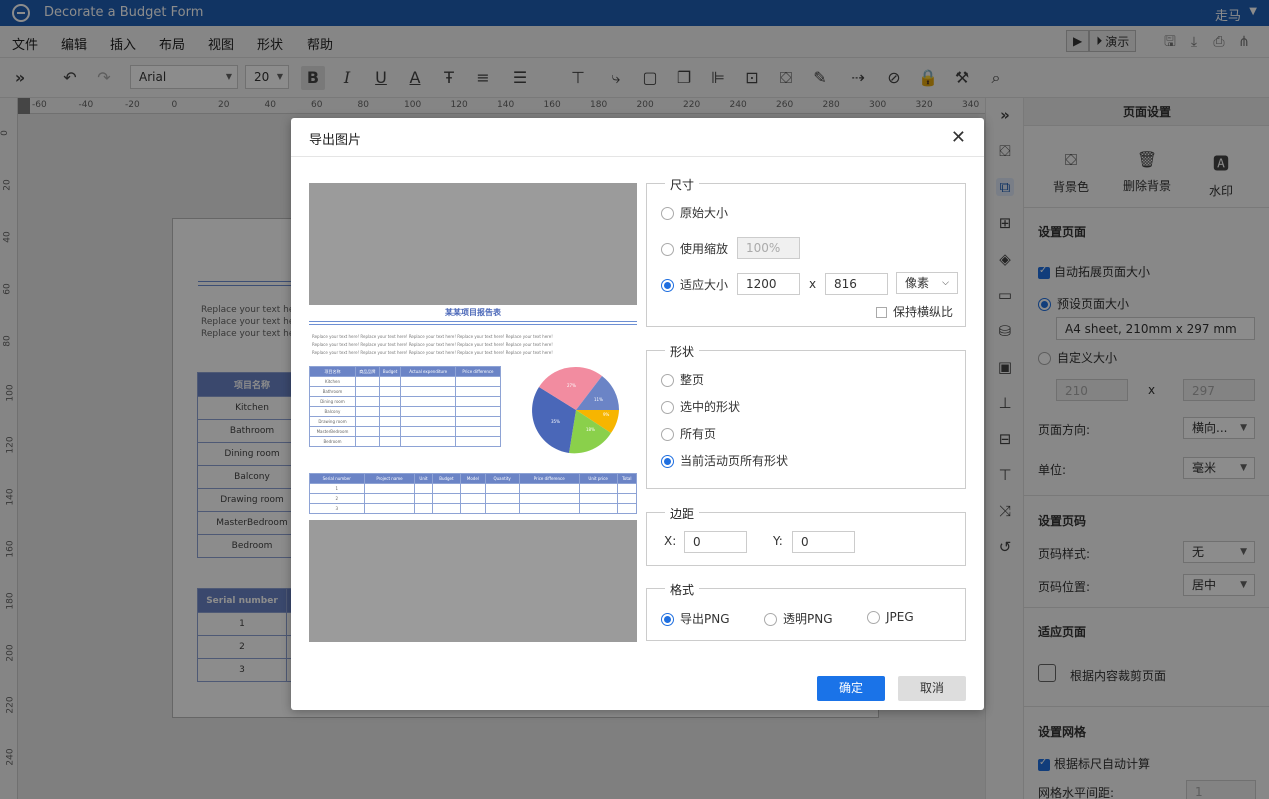 The height and width of the screenshot is (799, 1269). I want to click on margin-y-input: 0, so click(823, 542).